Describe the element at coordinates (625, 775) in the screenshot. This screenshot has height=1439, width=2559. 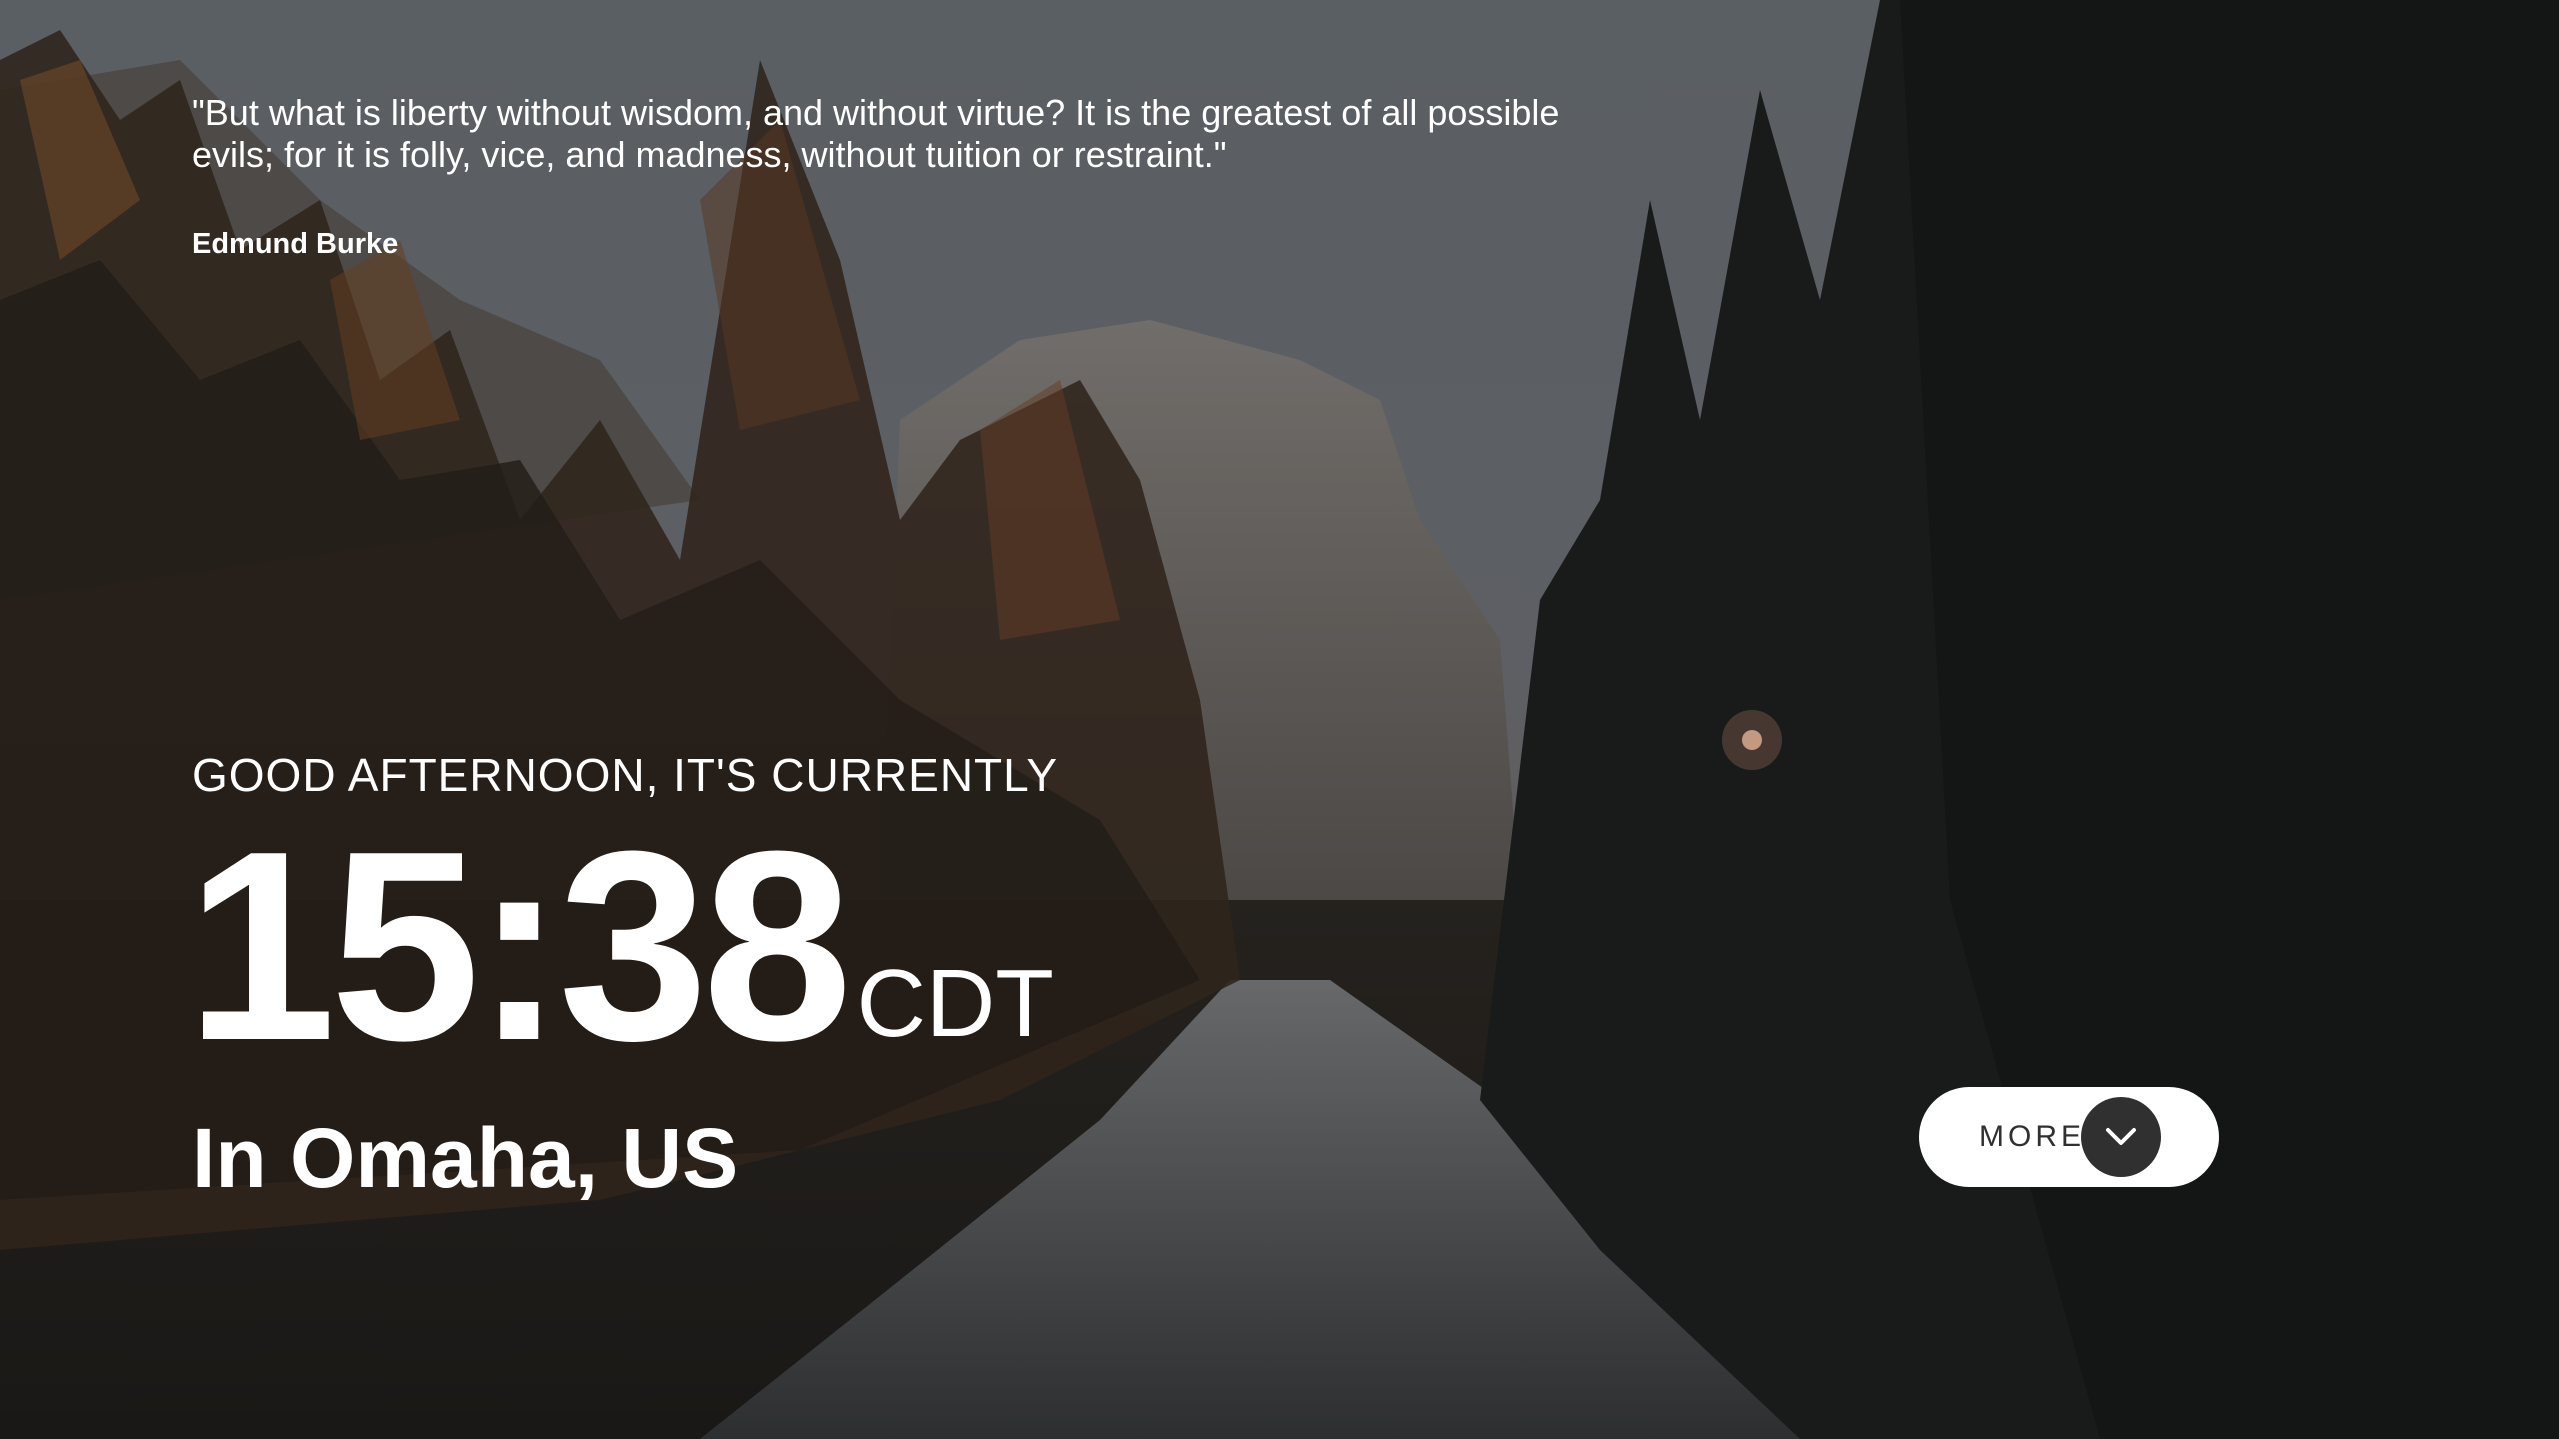
I see `greeting-text: GOOD AFTERNOON, IT'S CURRENTLY` at that location.